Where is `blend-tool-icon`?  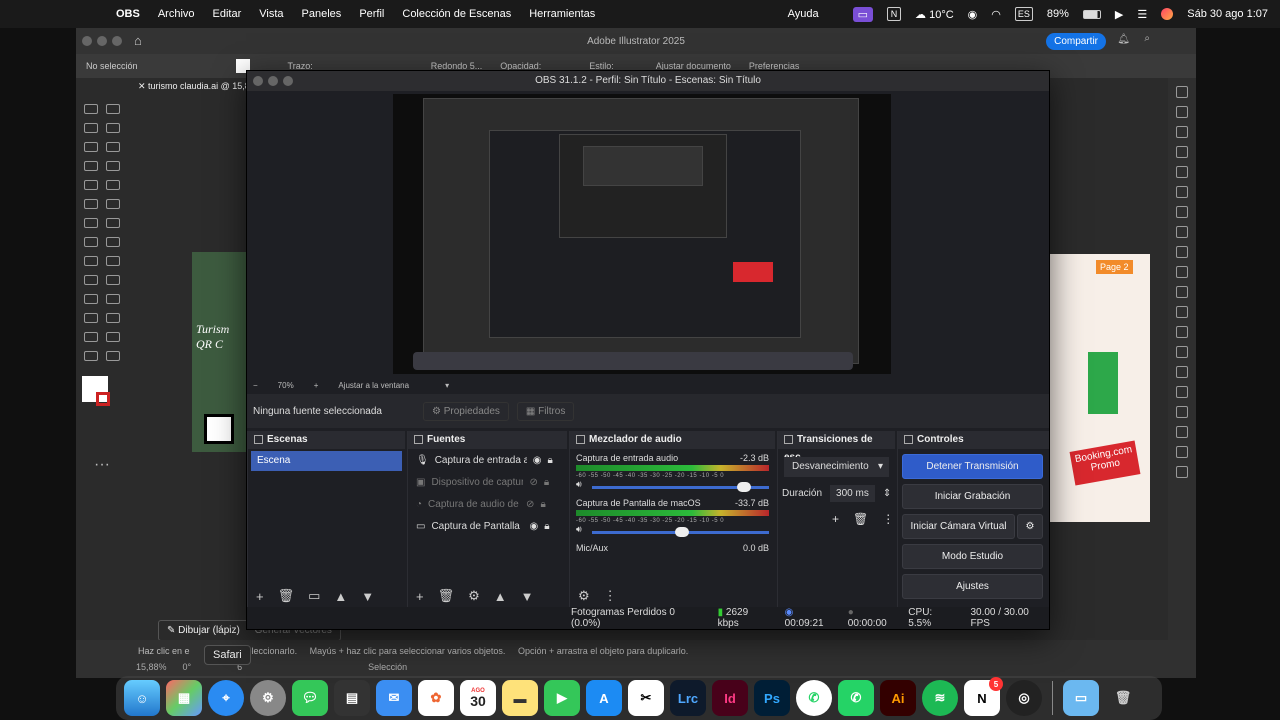 blend-tool-icon is located at coordinates (113, 299).